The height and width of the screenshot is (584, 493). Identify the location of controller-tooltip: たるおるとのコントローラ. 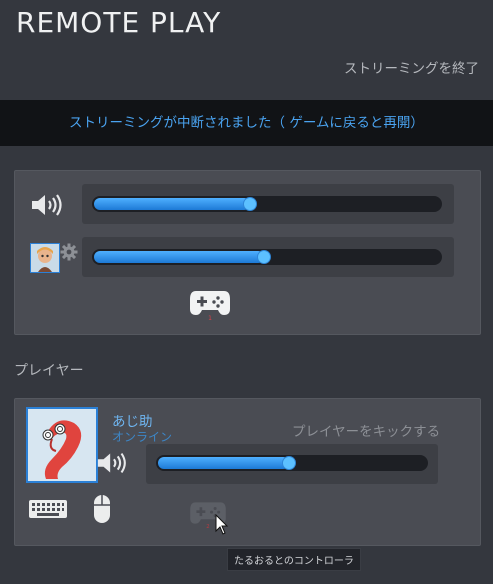
(294, 559).